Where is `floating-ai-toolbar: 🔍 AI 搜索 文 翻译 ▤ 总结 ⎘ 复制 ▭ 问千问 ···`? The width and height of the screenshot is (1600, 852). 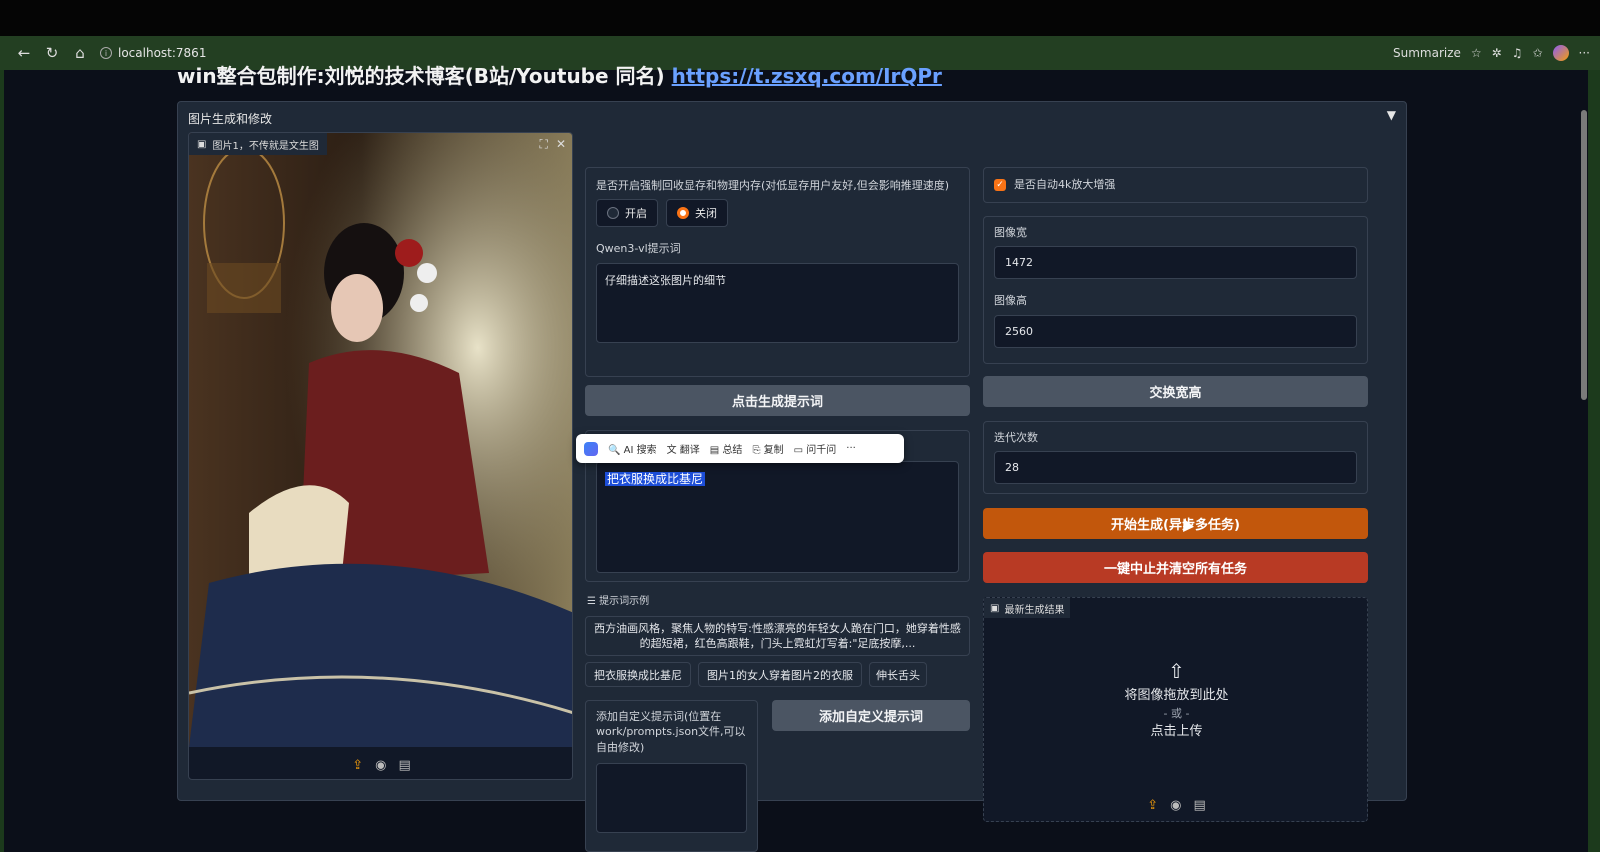
floating-ai-toolbar: 🔍 AI 搜索 文 翻译 ▤ 总结 ⎘ 复制 ▭ 问千问 ··· is located at coordinates (740, 448).